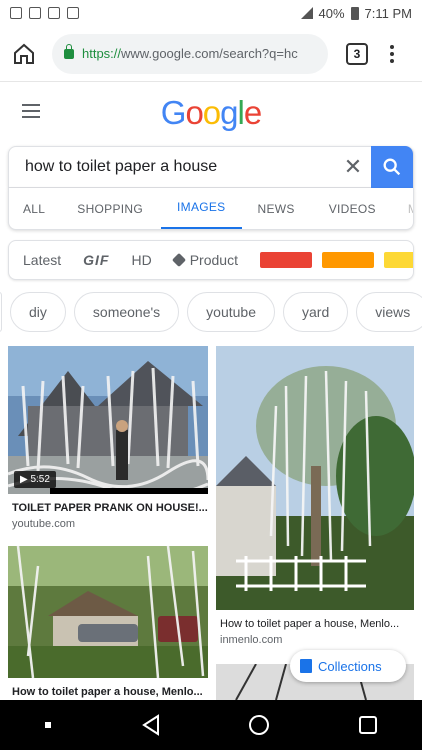  I want to click on lock-icon, so click(69, 51).